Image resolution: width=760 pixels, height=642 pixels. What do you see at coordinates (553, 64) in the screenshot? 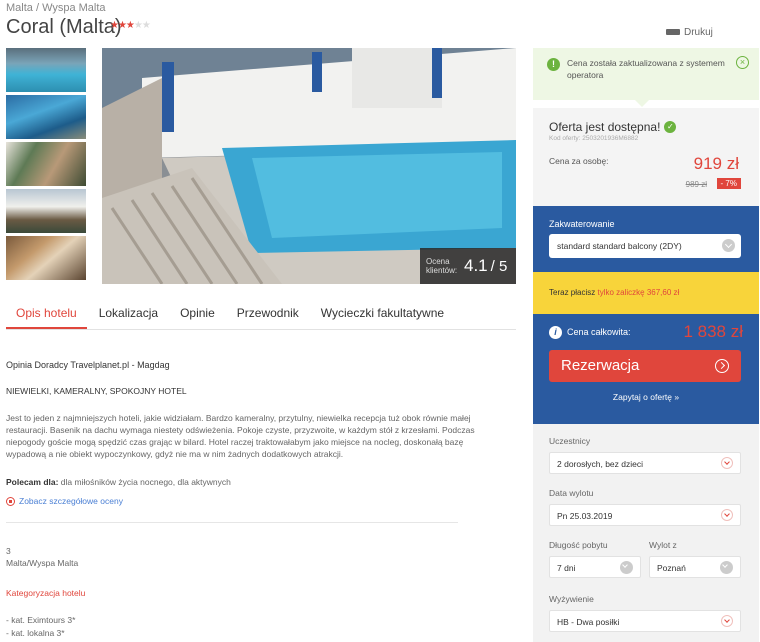
I see `info-icon: !` at bounding box center [553, 64].